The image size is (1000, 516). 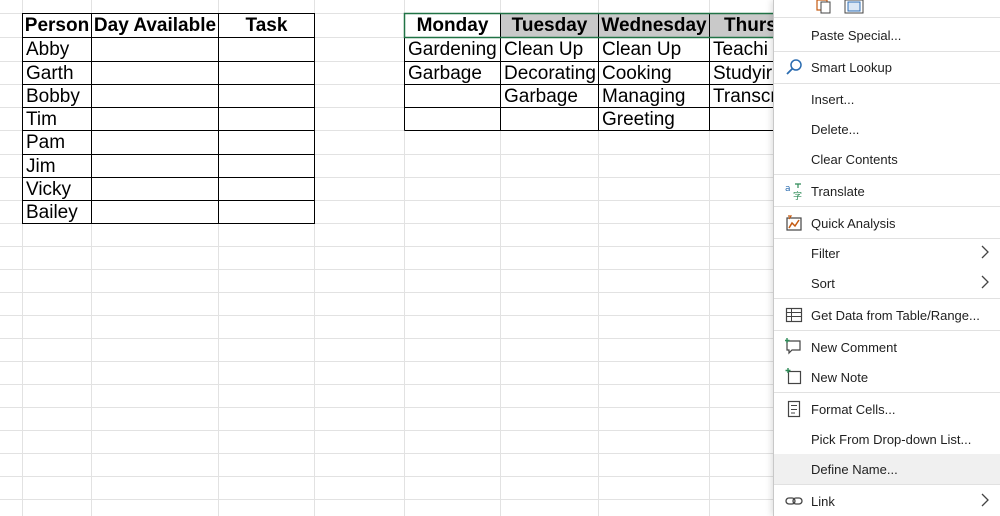 I want to click on person-cell: Abby, so click(x=57, y=49).